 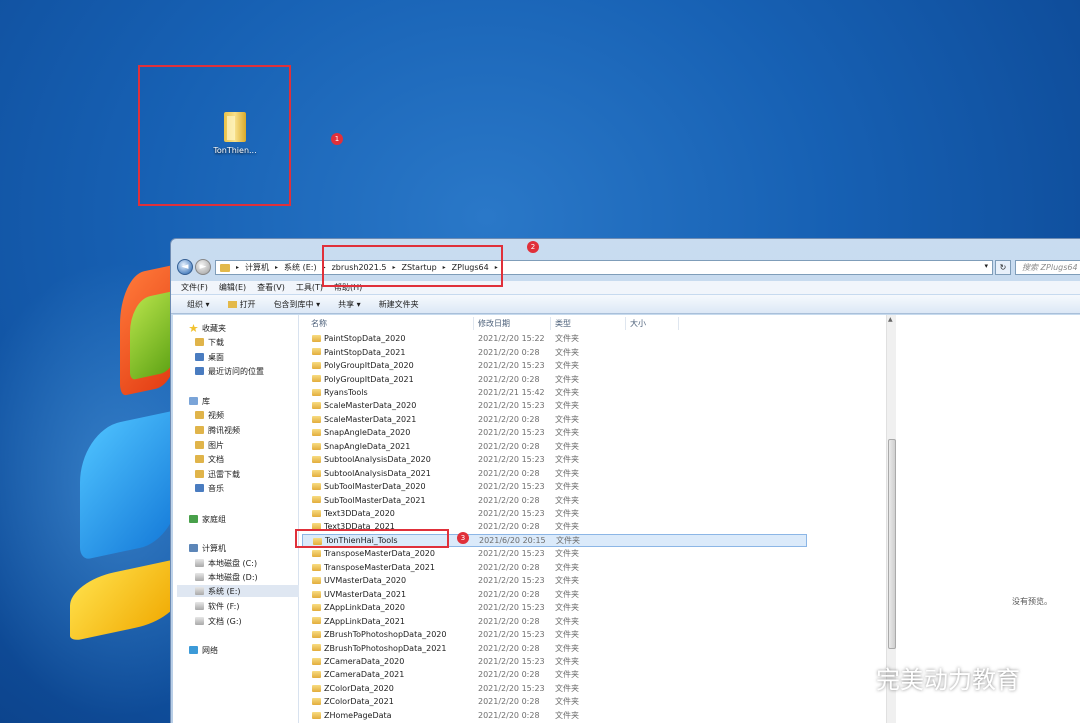 I want to click on column-size: 大小, so click(x=638, y=323).